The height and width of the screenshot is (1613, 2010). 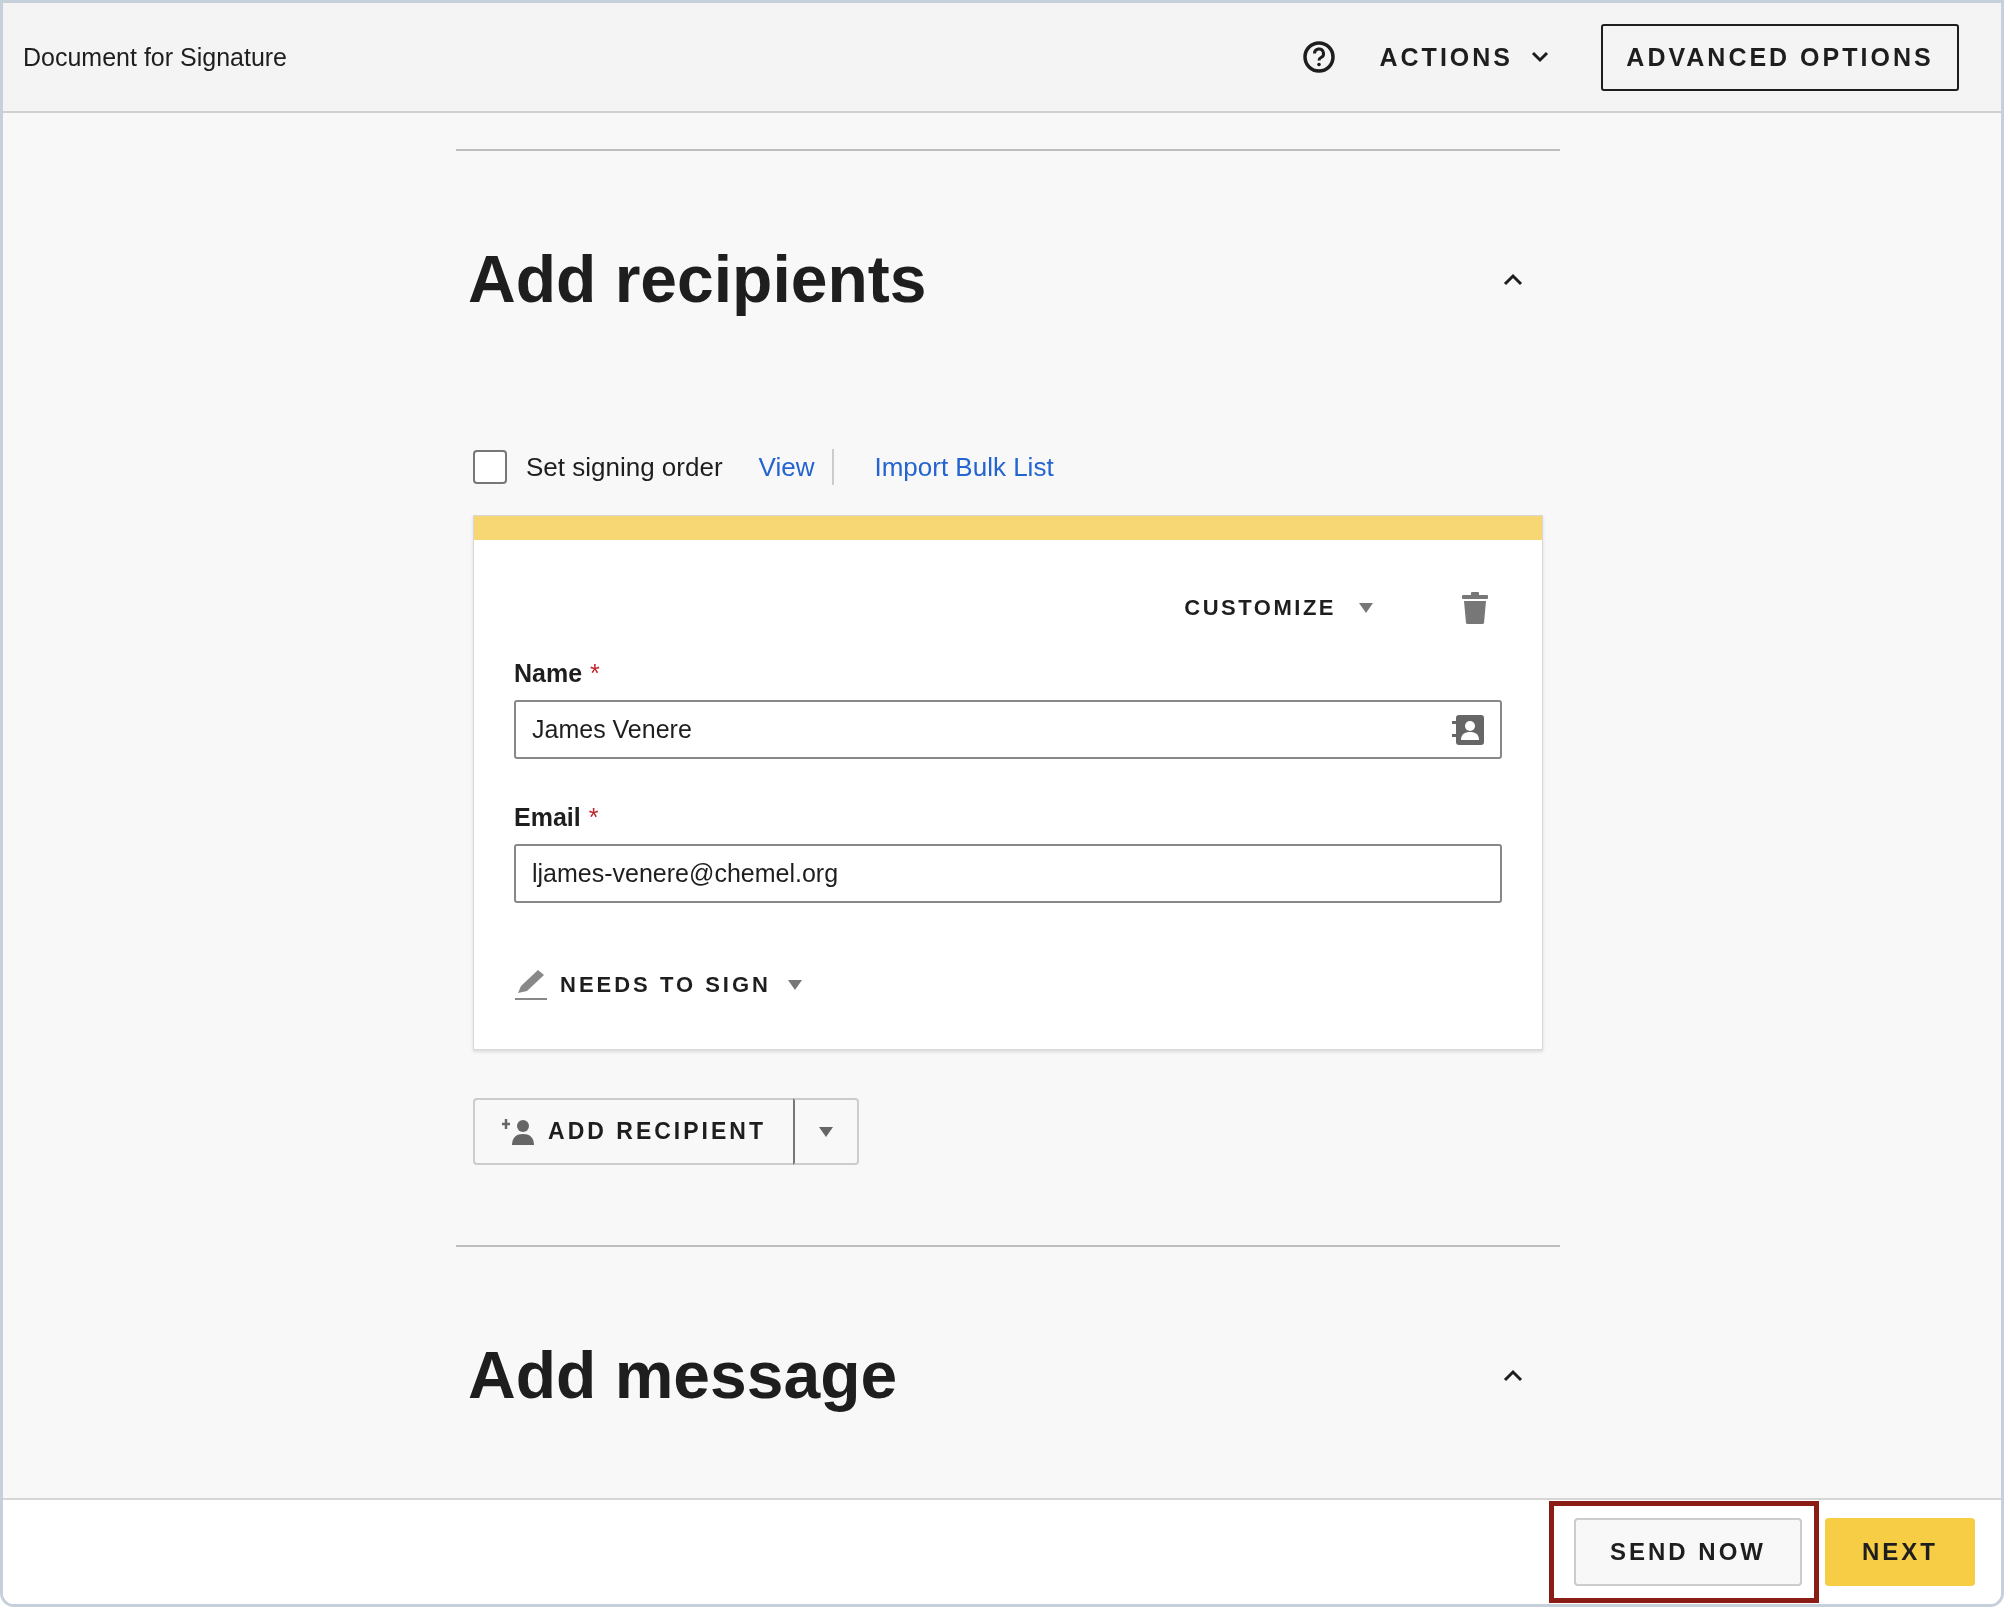 I want to click on next-button: NEXT, so click(x=1900, y=1552).